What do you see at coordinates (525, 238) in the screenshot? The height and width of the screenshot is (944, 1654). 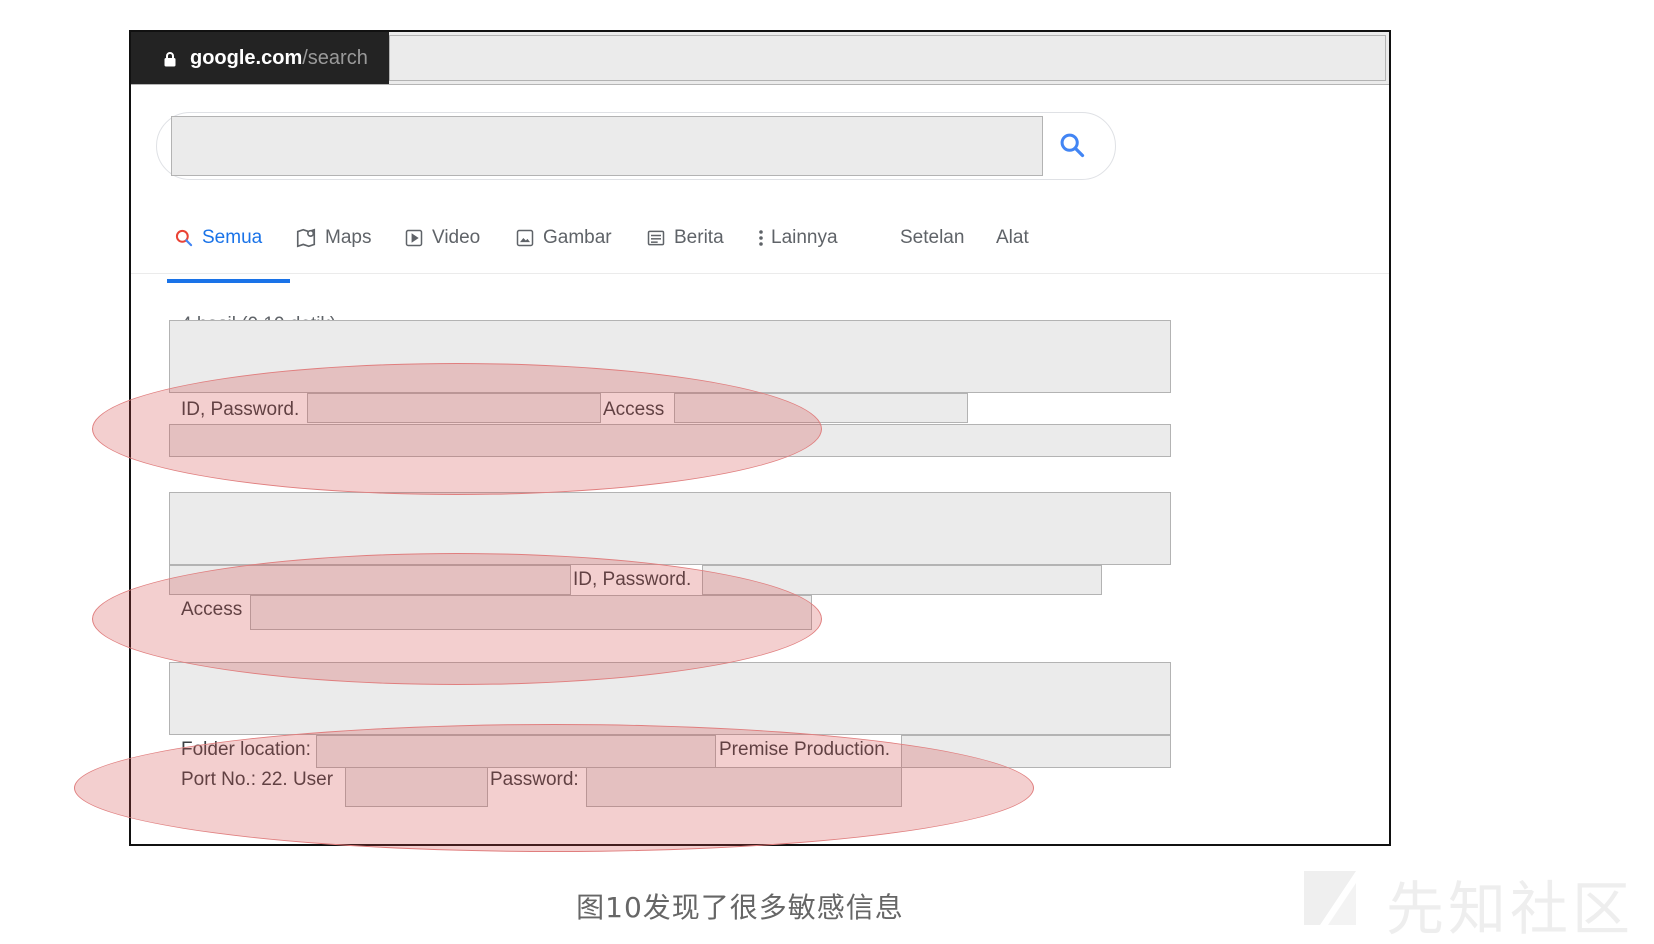 I see `image-icon` at bounding box center [525, 238].